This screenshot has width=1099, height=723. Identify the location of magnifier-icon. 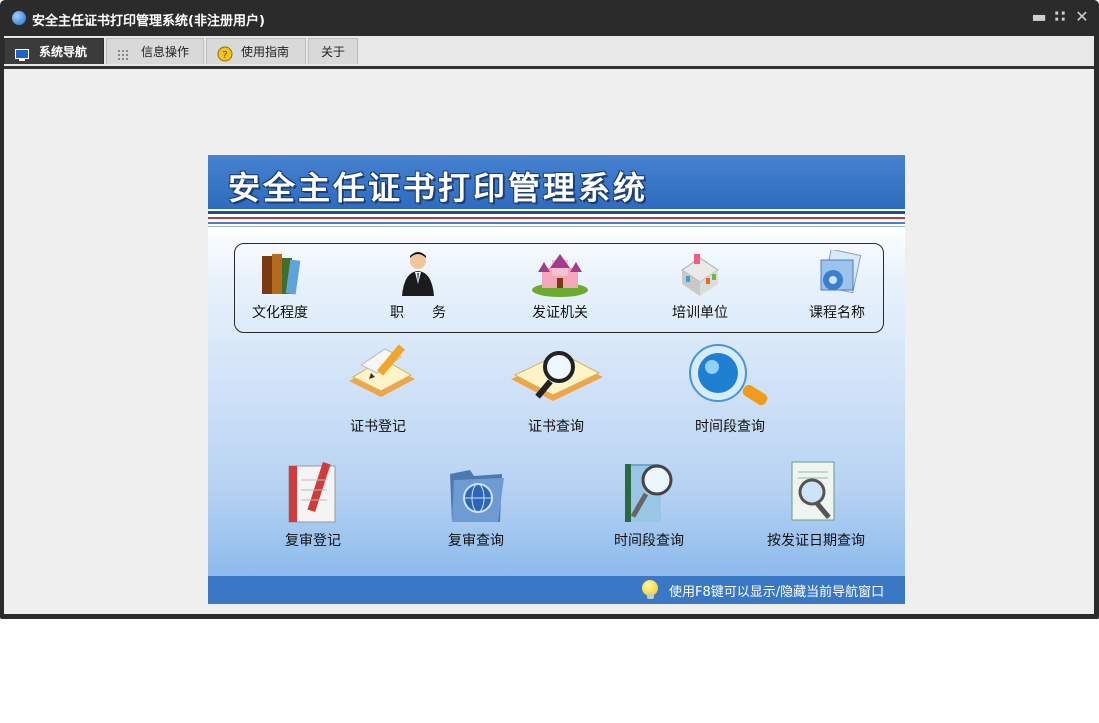
(728, 375).